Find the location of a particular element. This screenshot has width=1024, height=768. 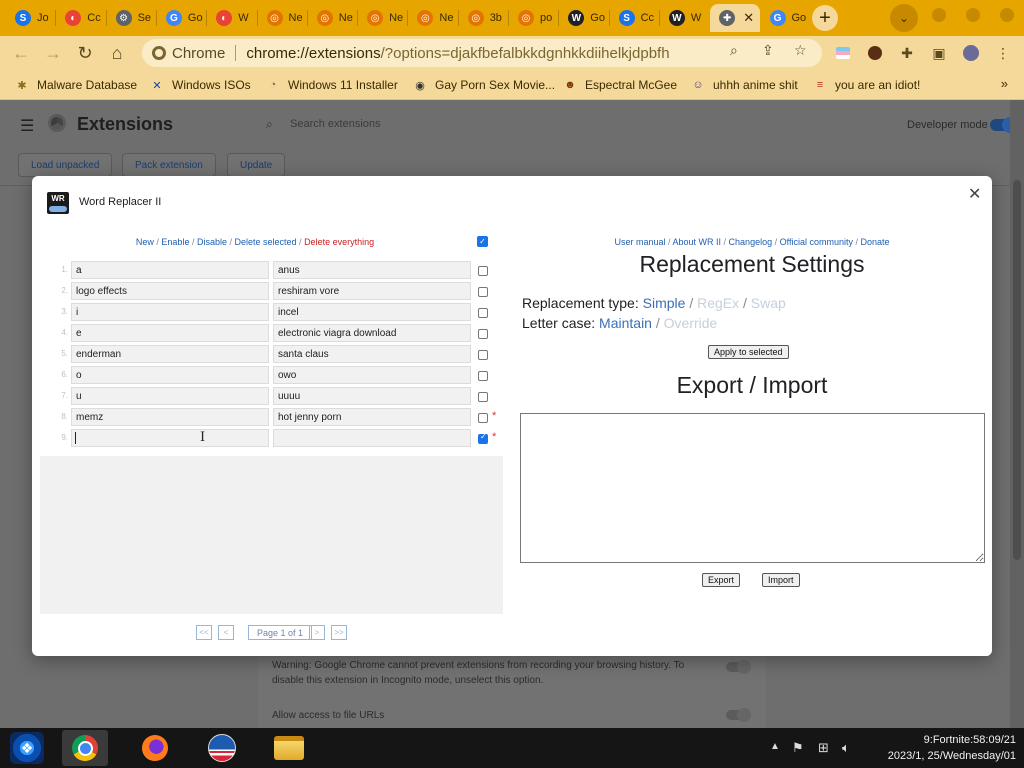

replace-field: uuuu is located at coordinates (372, 396).